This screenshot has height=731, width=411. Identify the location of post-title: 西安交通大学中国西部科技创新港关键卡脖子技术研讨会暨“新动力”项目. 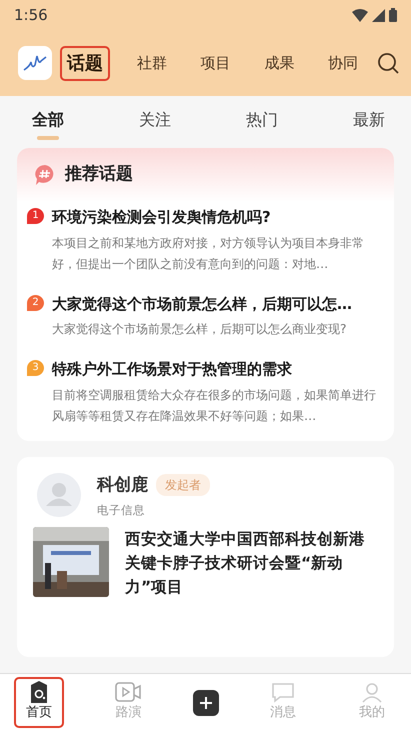
(251, 563).